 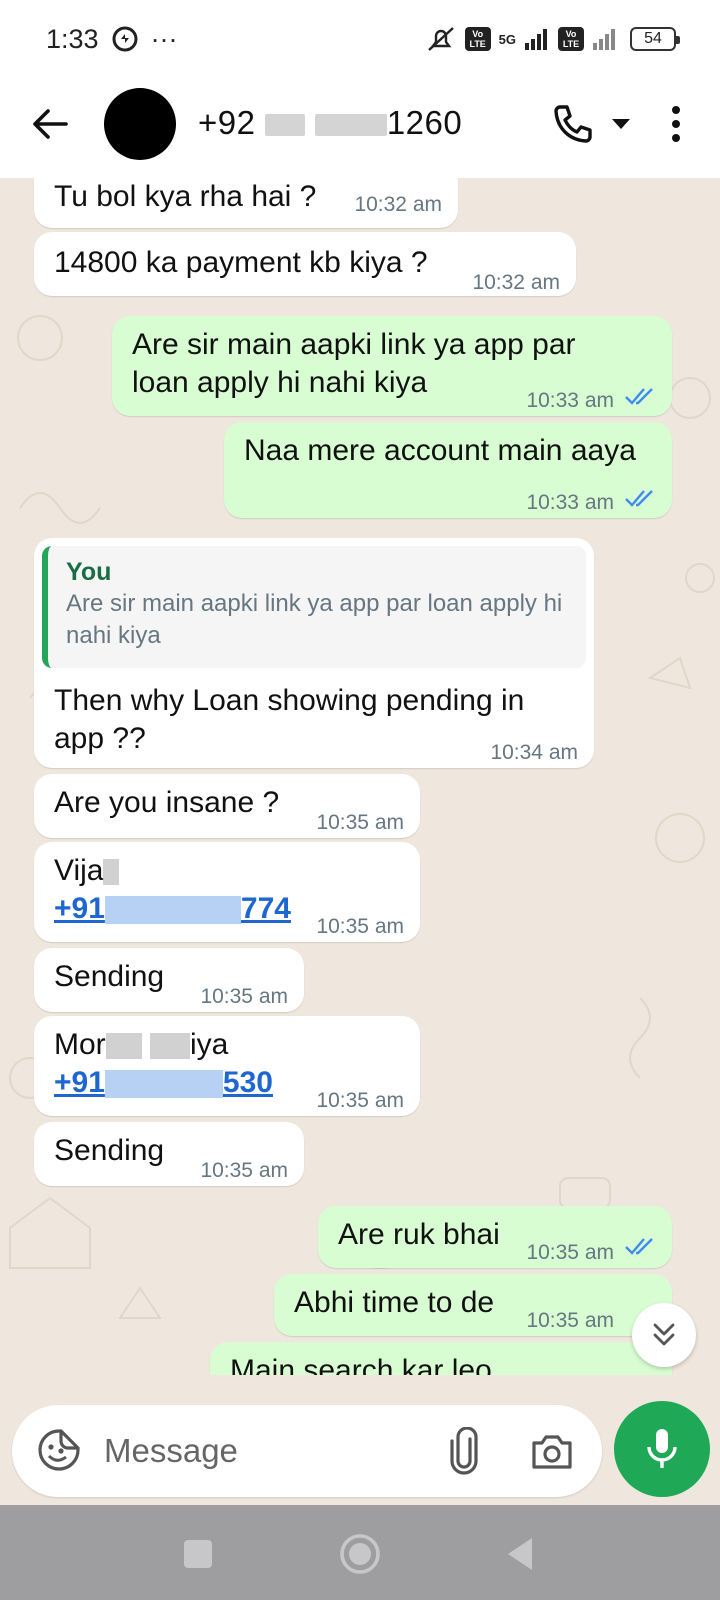 I want to click on nav-square-icon, so click(x=198, y=1554).